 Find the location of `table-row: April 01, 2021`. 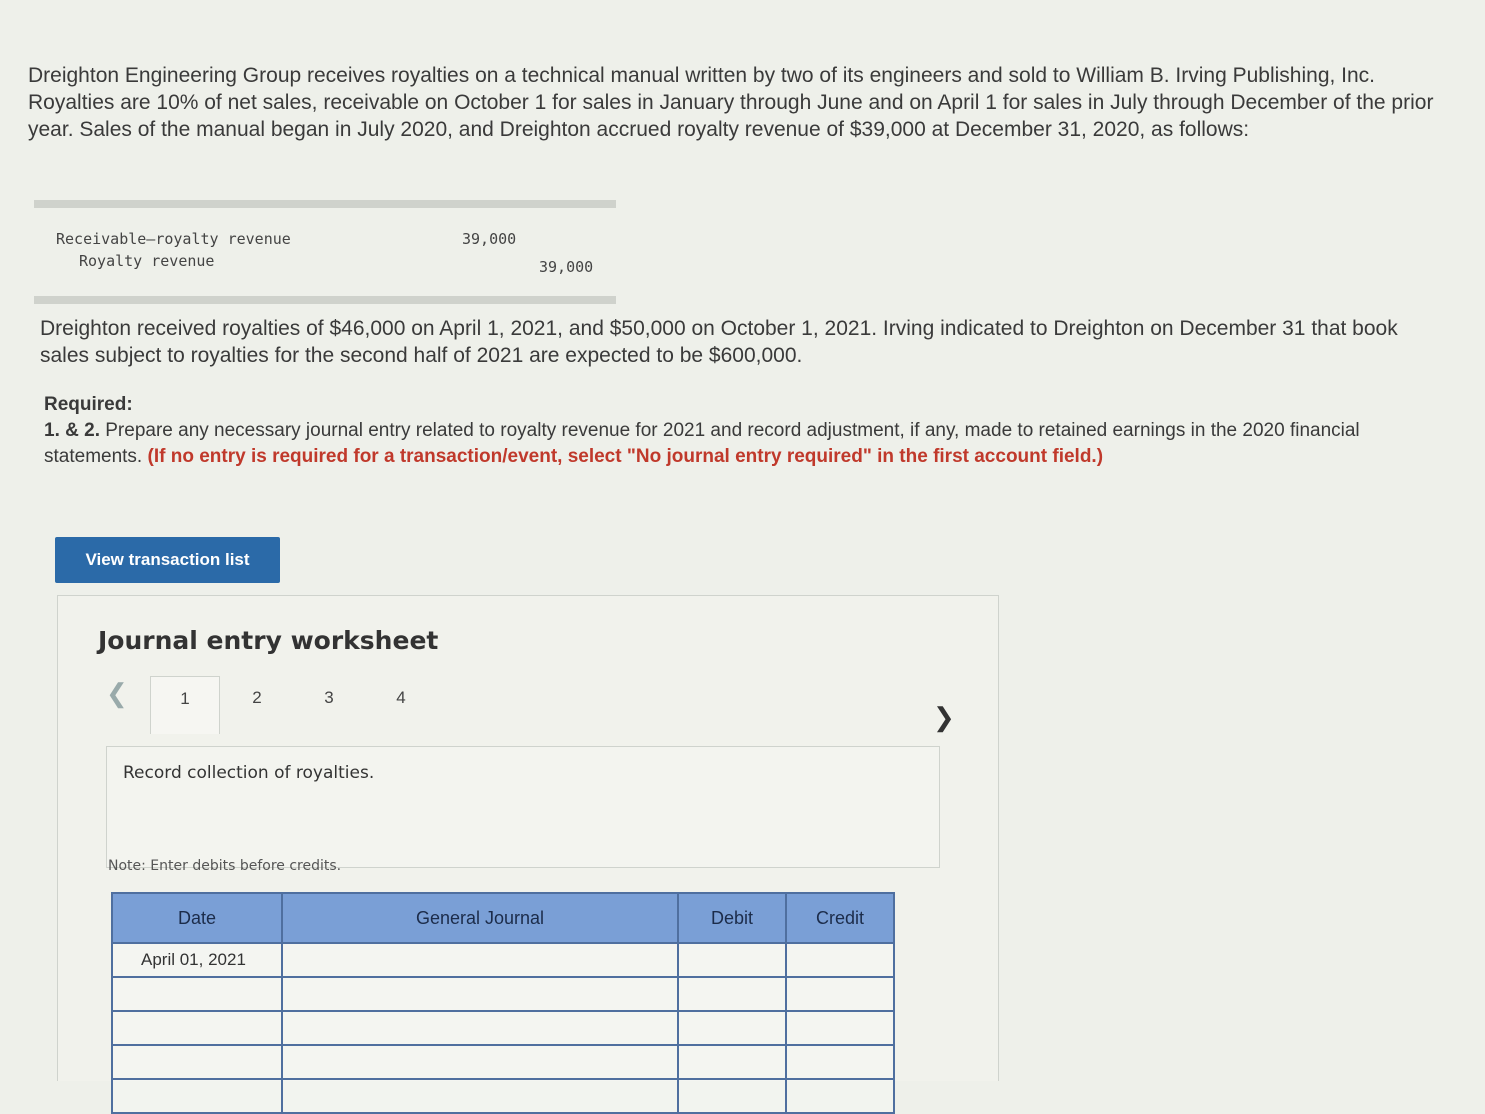

table-row: April 01, 2021 is located at coordinates (503, 960).